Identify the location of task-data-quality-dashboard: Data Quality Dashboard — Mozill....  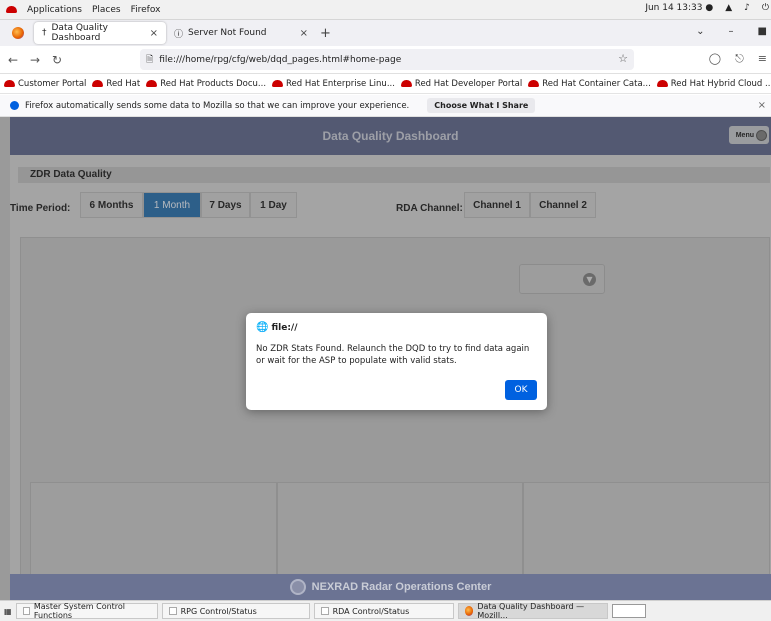
(532, 611).